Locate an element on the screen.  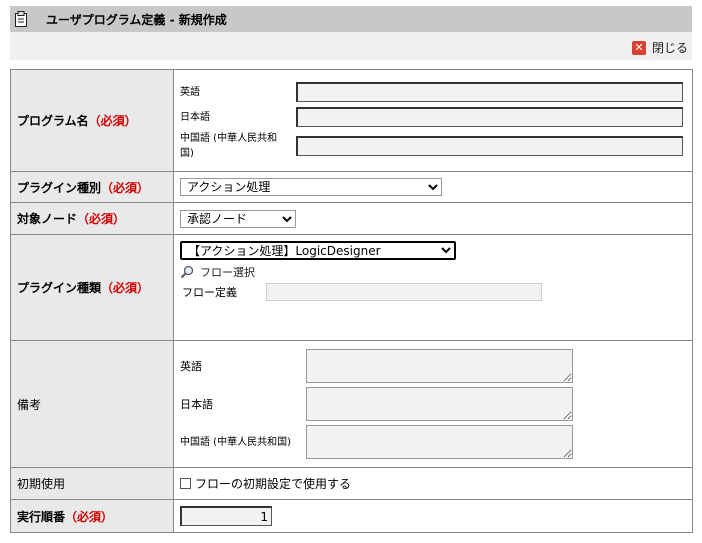
flow-def-field is located at coordinates (404, 292).